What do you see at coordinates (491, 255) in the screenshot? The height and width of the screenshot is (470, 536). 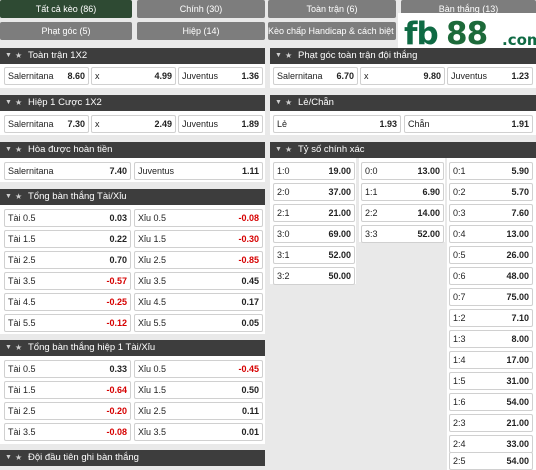 I see `score-away-win: 0:5 26.00` at bounding box center [491, 255].